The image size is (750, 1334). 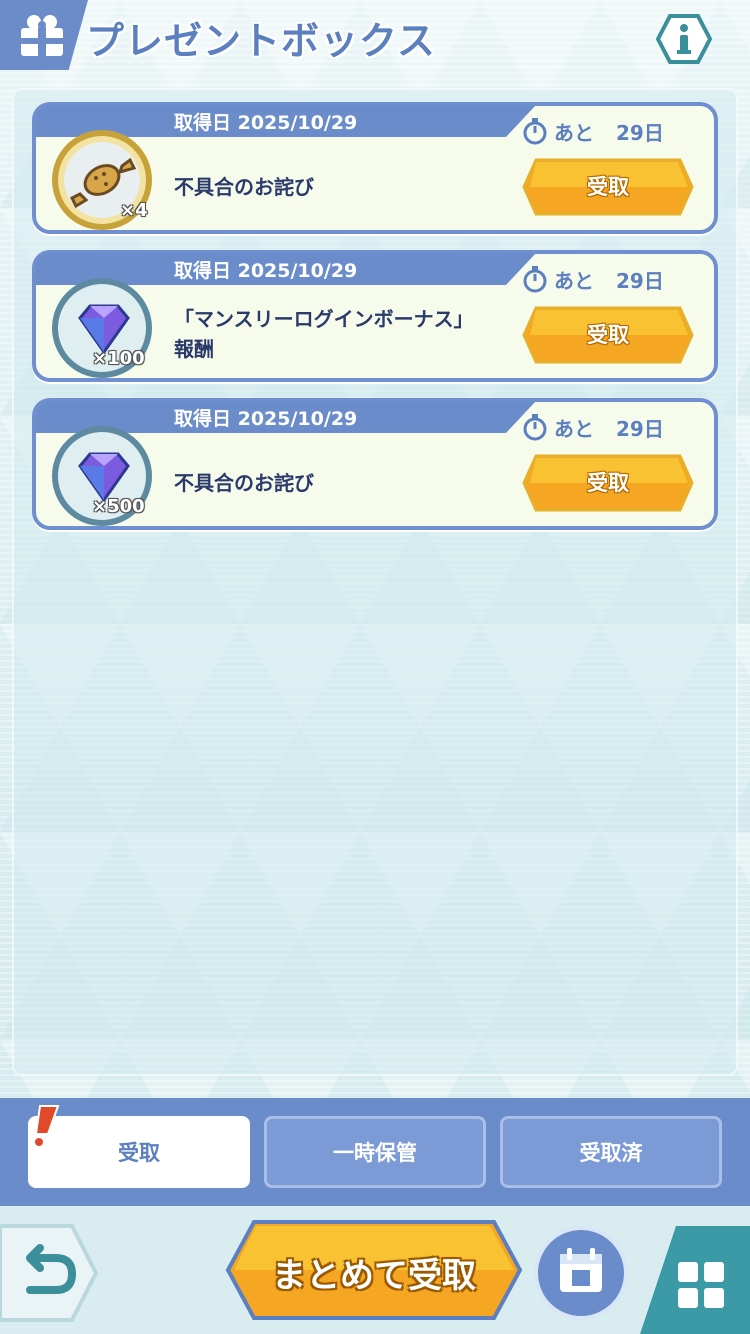 I want to click on gift-icon, so click(x=42, y=35).